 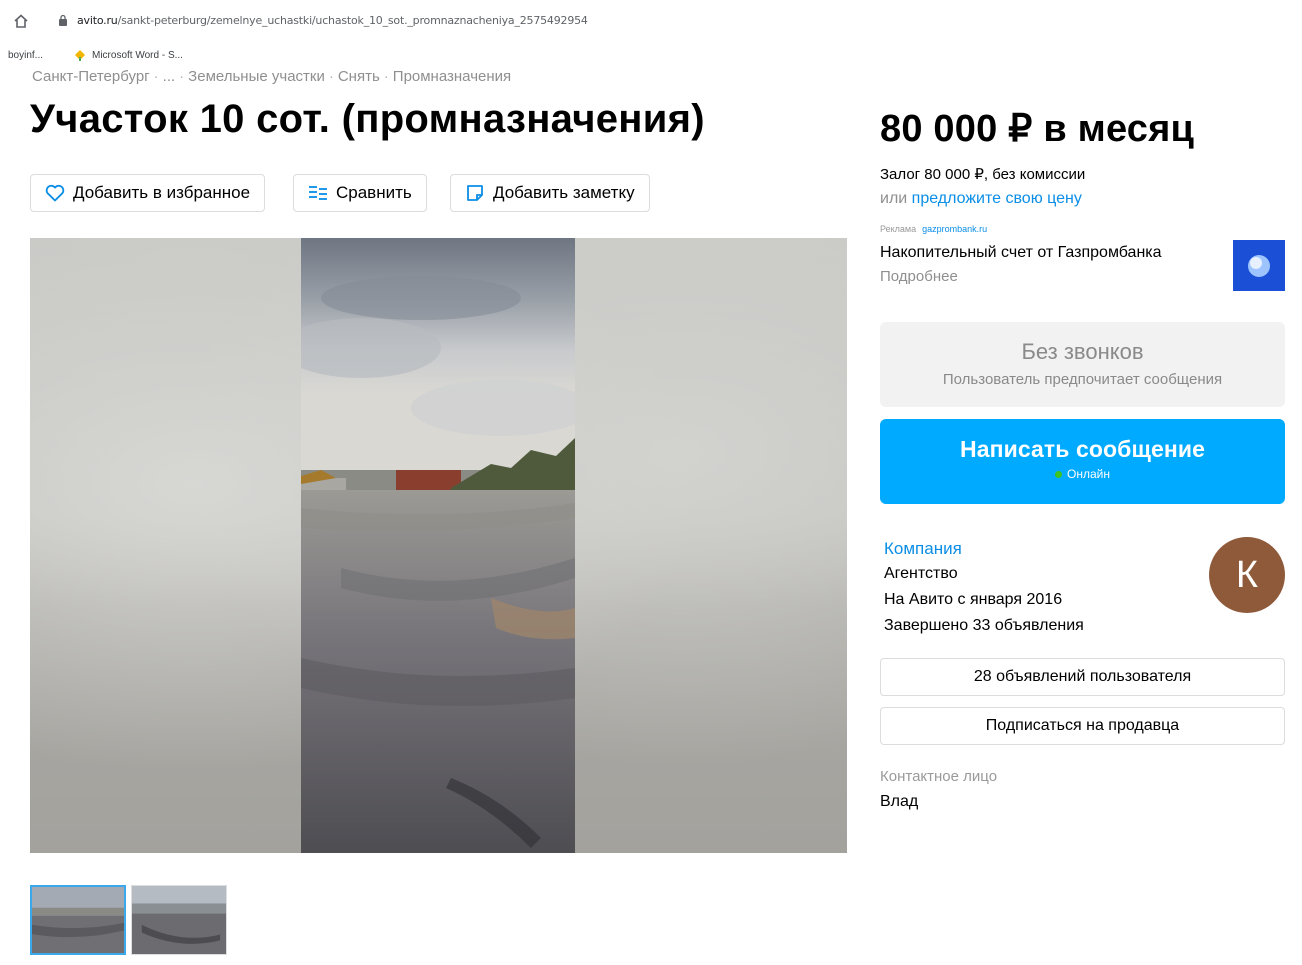 I want to click on breadcrumb-item: Снять, so click(x=359, y=77).